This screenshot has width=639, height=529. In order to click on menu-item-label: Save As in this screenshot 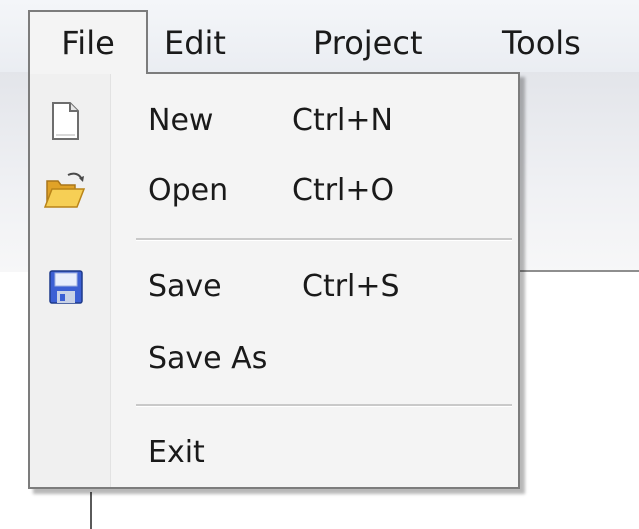, I will do `click(208, 358)`.